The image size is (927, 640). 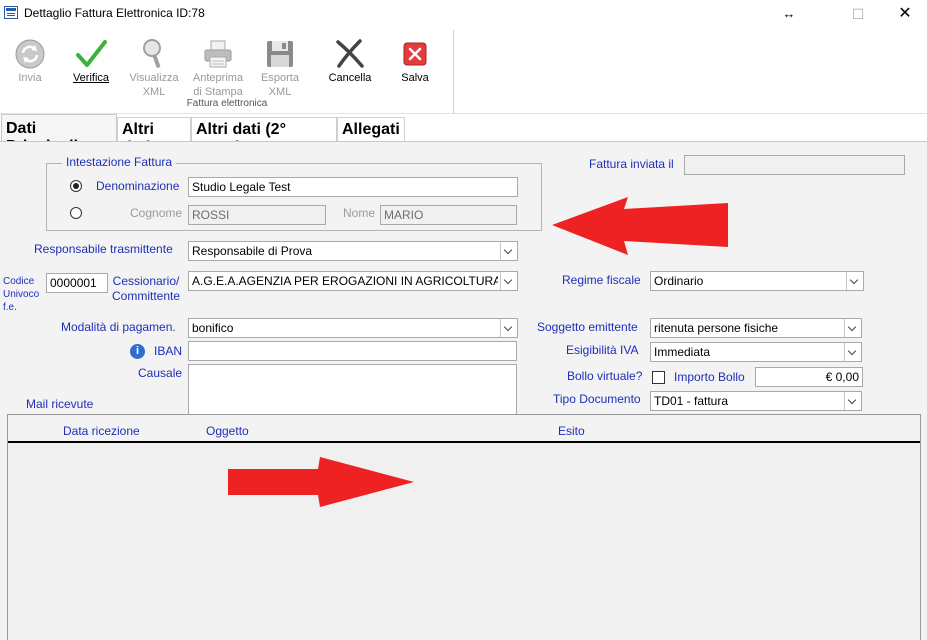 What do you see at coordinates (597, 399) in the screenshot?
I see `tipo-documento-label: Tipo Documento` at bounding box center [597, 399].